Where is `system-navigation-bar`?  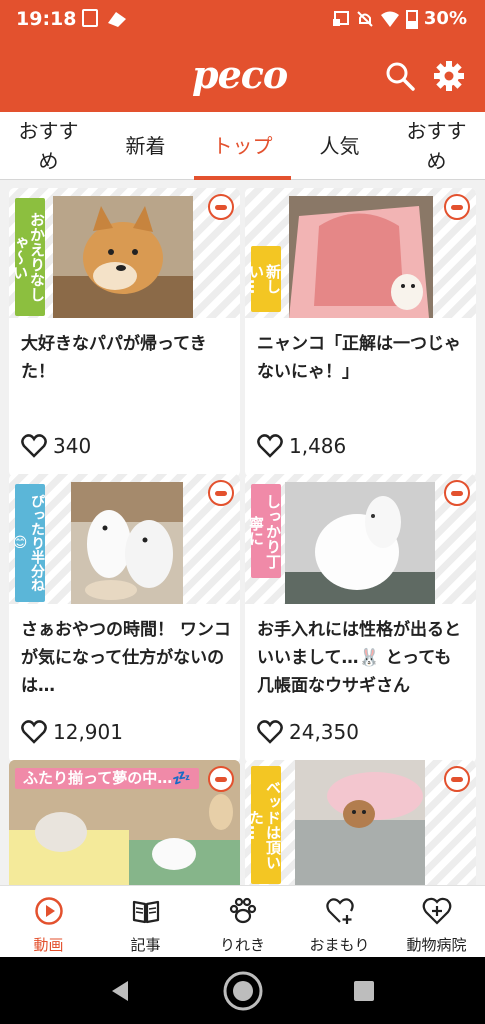 system-navigation-bar is located at coordinates (242, 990).